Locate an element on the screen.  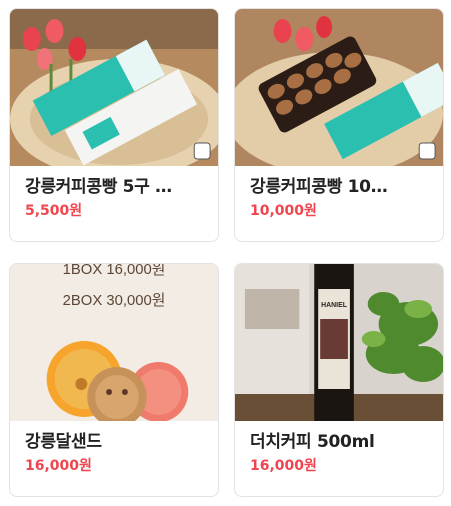
coffee-bean-bread-10-box-image is located at coordinates (339, 87).